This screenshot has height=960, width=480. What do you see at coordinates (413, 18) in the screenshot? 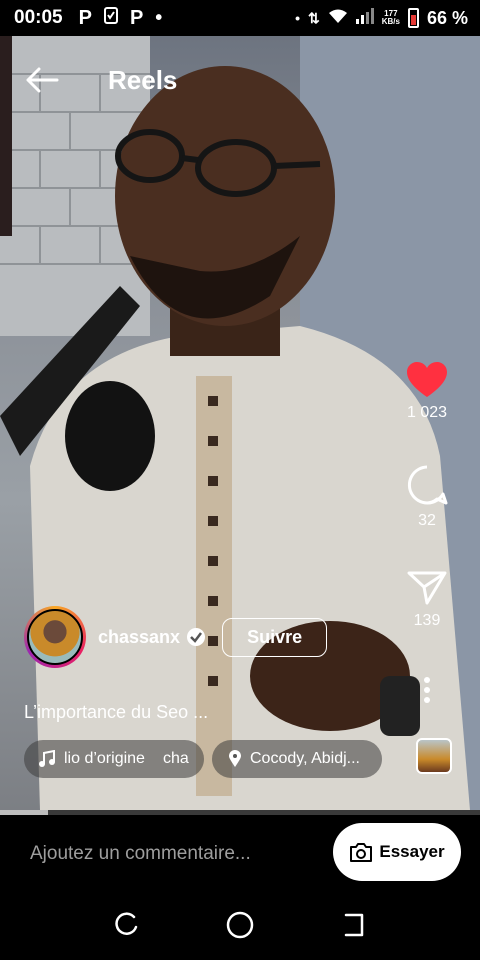
I see `battery-icon` at bounding box center [413, 18].